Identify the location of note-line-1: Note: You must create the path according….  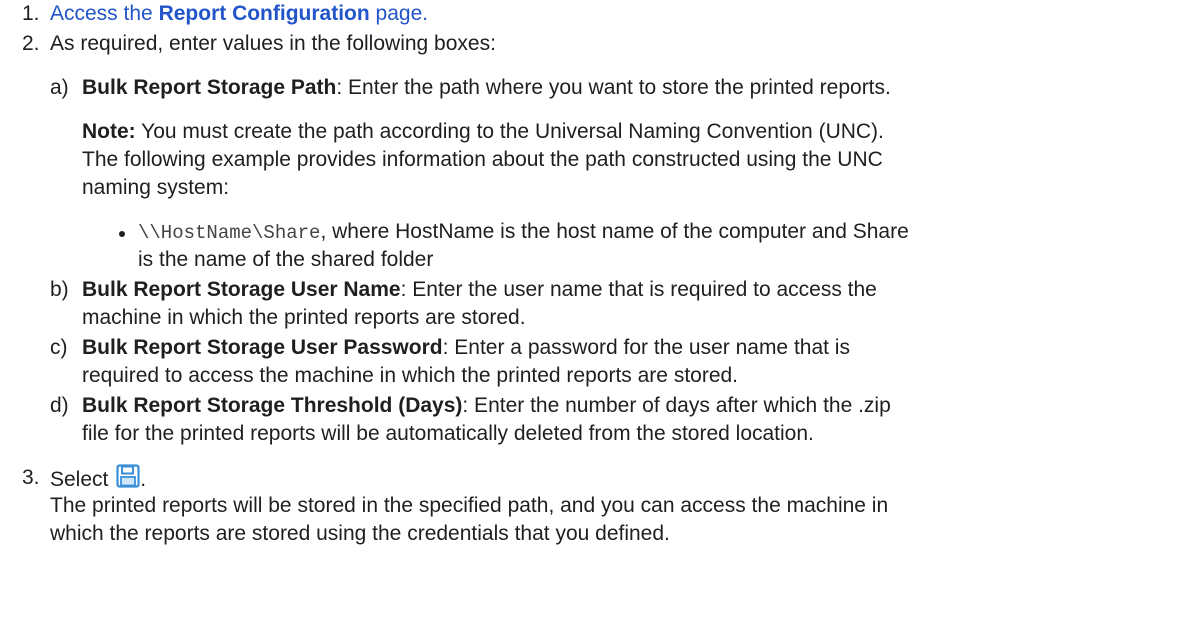
(483, 132).